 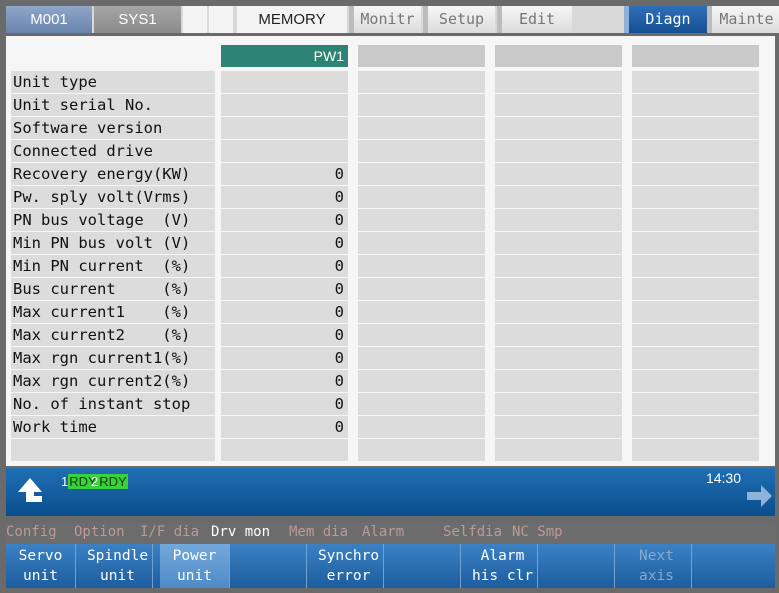 I want to click on alarm-his-clr-button: Alarm his clr, so click(x=503, y=566).